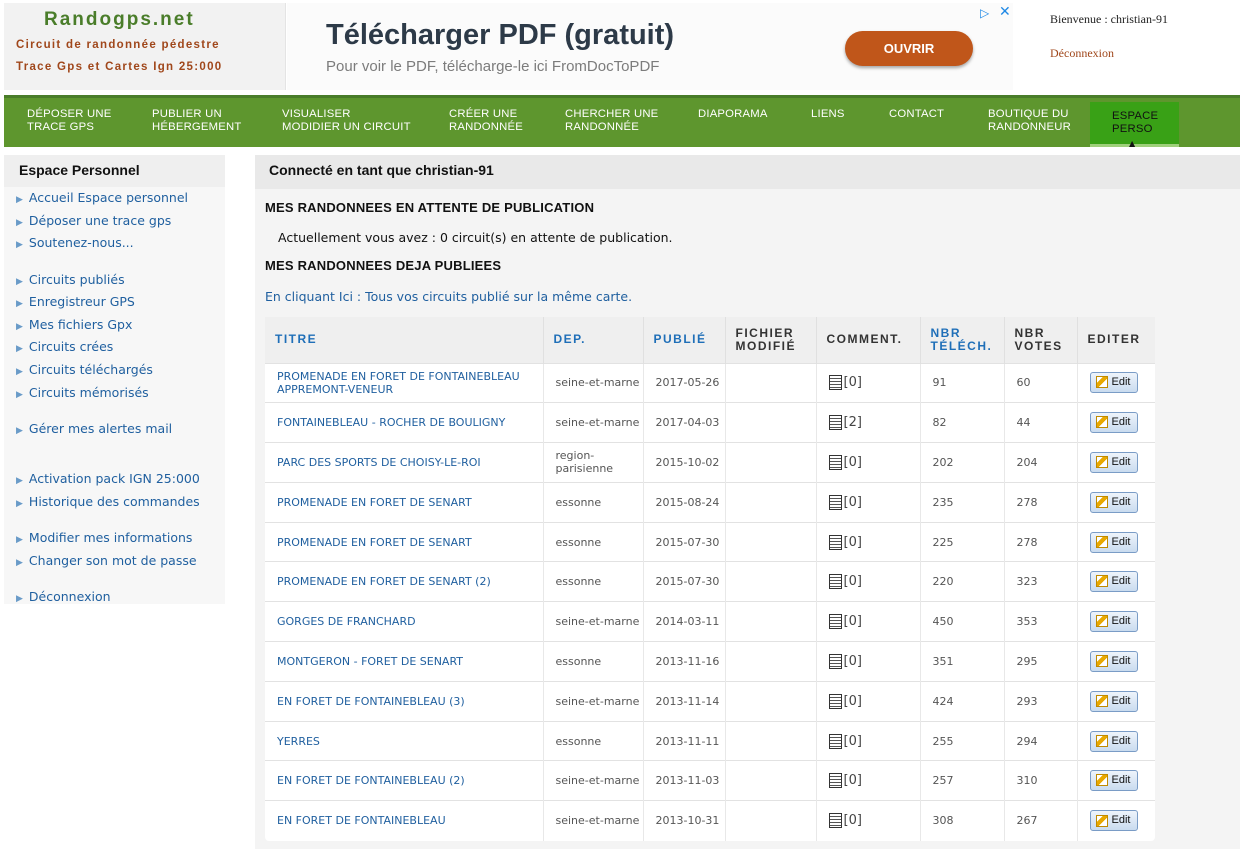 The height and width of the screenshot is (849, 1240). Describe the element at coordinates (500, 35) in the screenshot. I see `ad-title: Télécharger PDF (gratuit)` at that location.